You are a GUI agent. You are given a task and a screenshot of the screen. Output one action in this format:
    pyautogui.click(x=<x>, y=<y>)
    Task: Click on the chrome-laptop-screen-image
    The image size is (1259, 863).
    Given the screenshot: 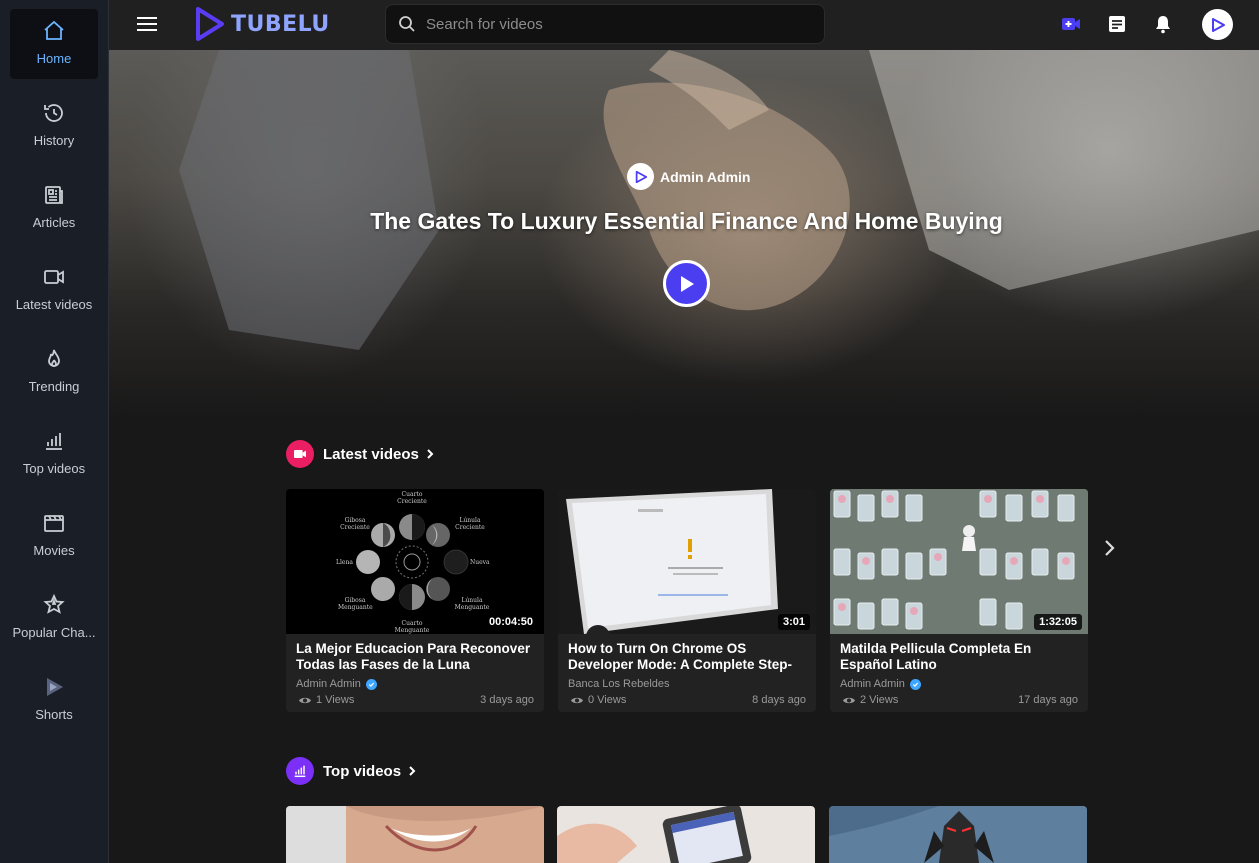 What is the action you would take?
    pyautogui.click(x=687, y=561)
    